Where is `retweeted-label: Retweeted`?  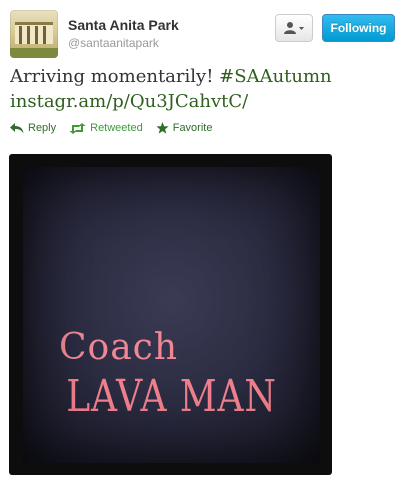
retweeted-label: Retweeted is located at coordinates (116, 128).